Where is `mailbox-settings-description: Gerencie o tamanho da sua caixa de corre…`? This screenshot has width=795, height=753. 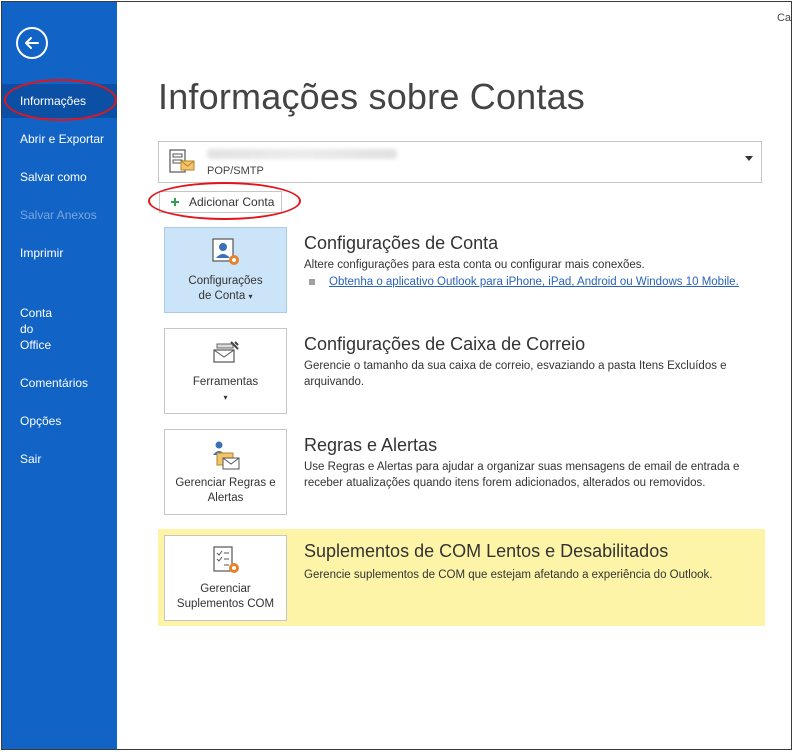
mailbox-settings-description: Gerencie o tamanho da sua caixa de corre… is located at coordinates (515, 374).